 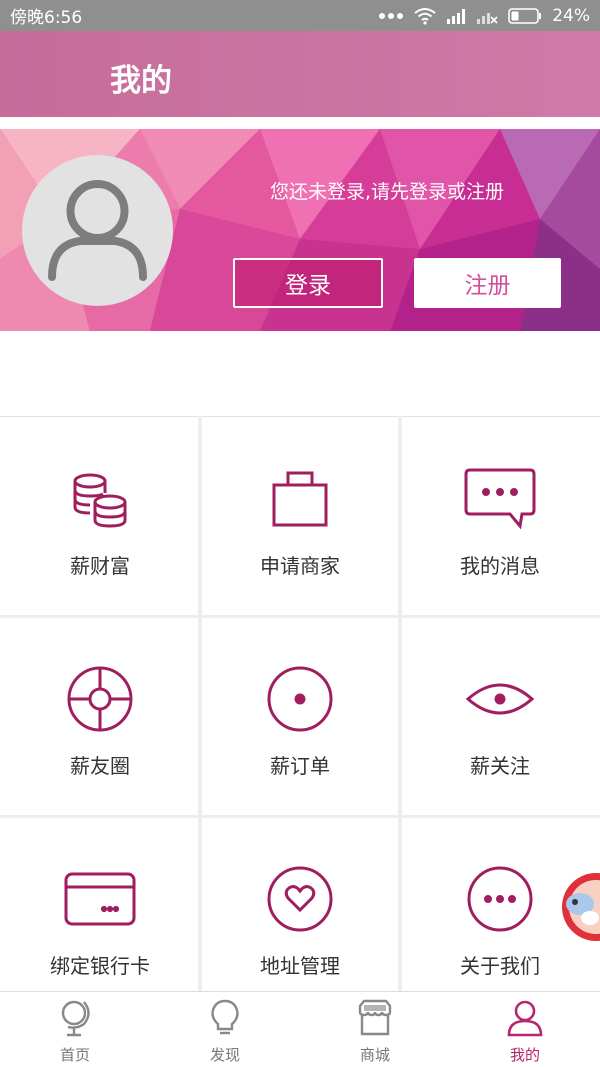 What do you see at coordinates (225, 1018) in the screenshot?
I see `bulb-icon` at bounding box center [225, 1018].